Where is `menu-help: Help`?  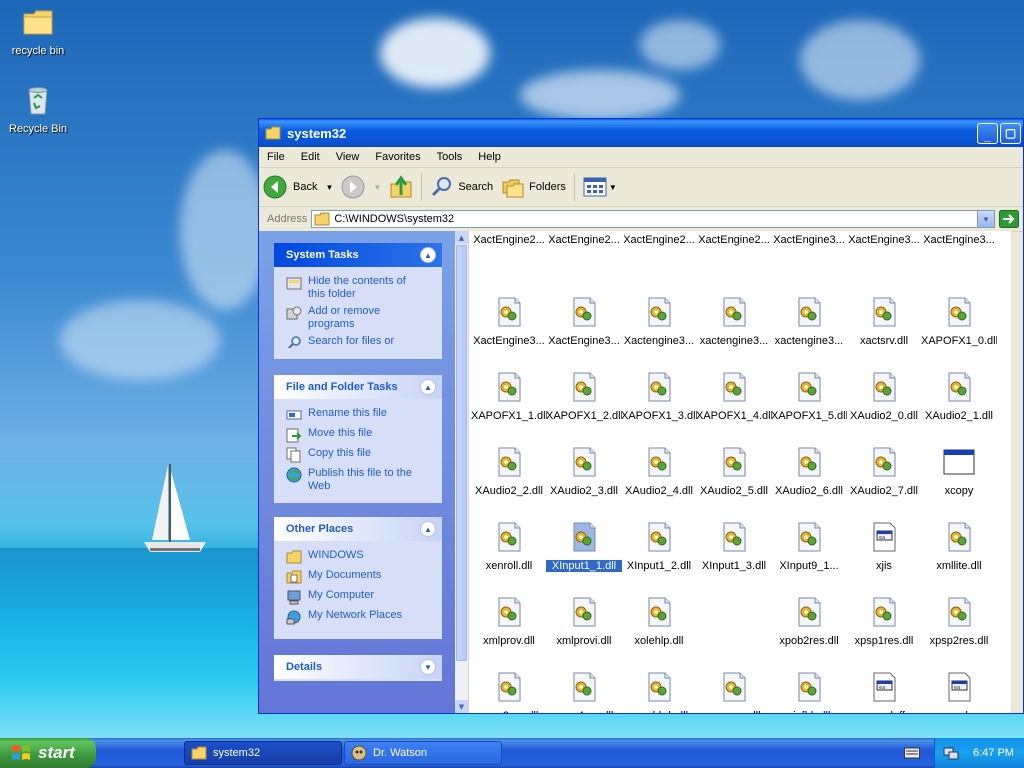 menu-help: Help is located at coordinates (489, 157).